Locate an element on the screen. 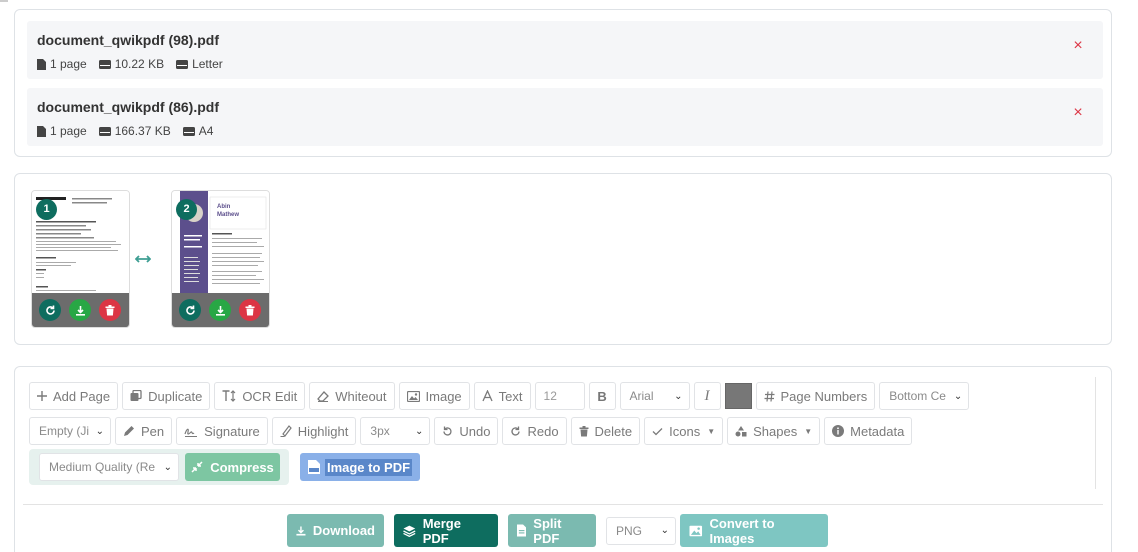  add-page-button: Add Page is located at coordinates (74, 396).